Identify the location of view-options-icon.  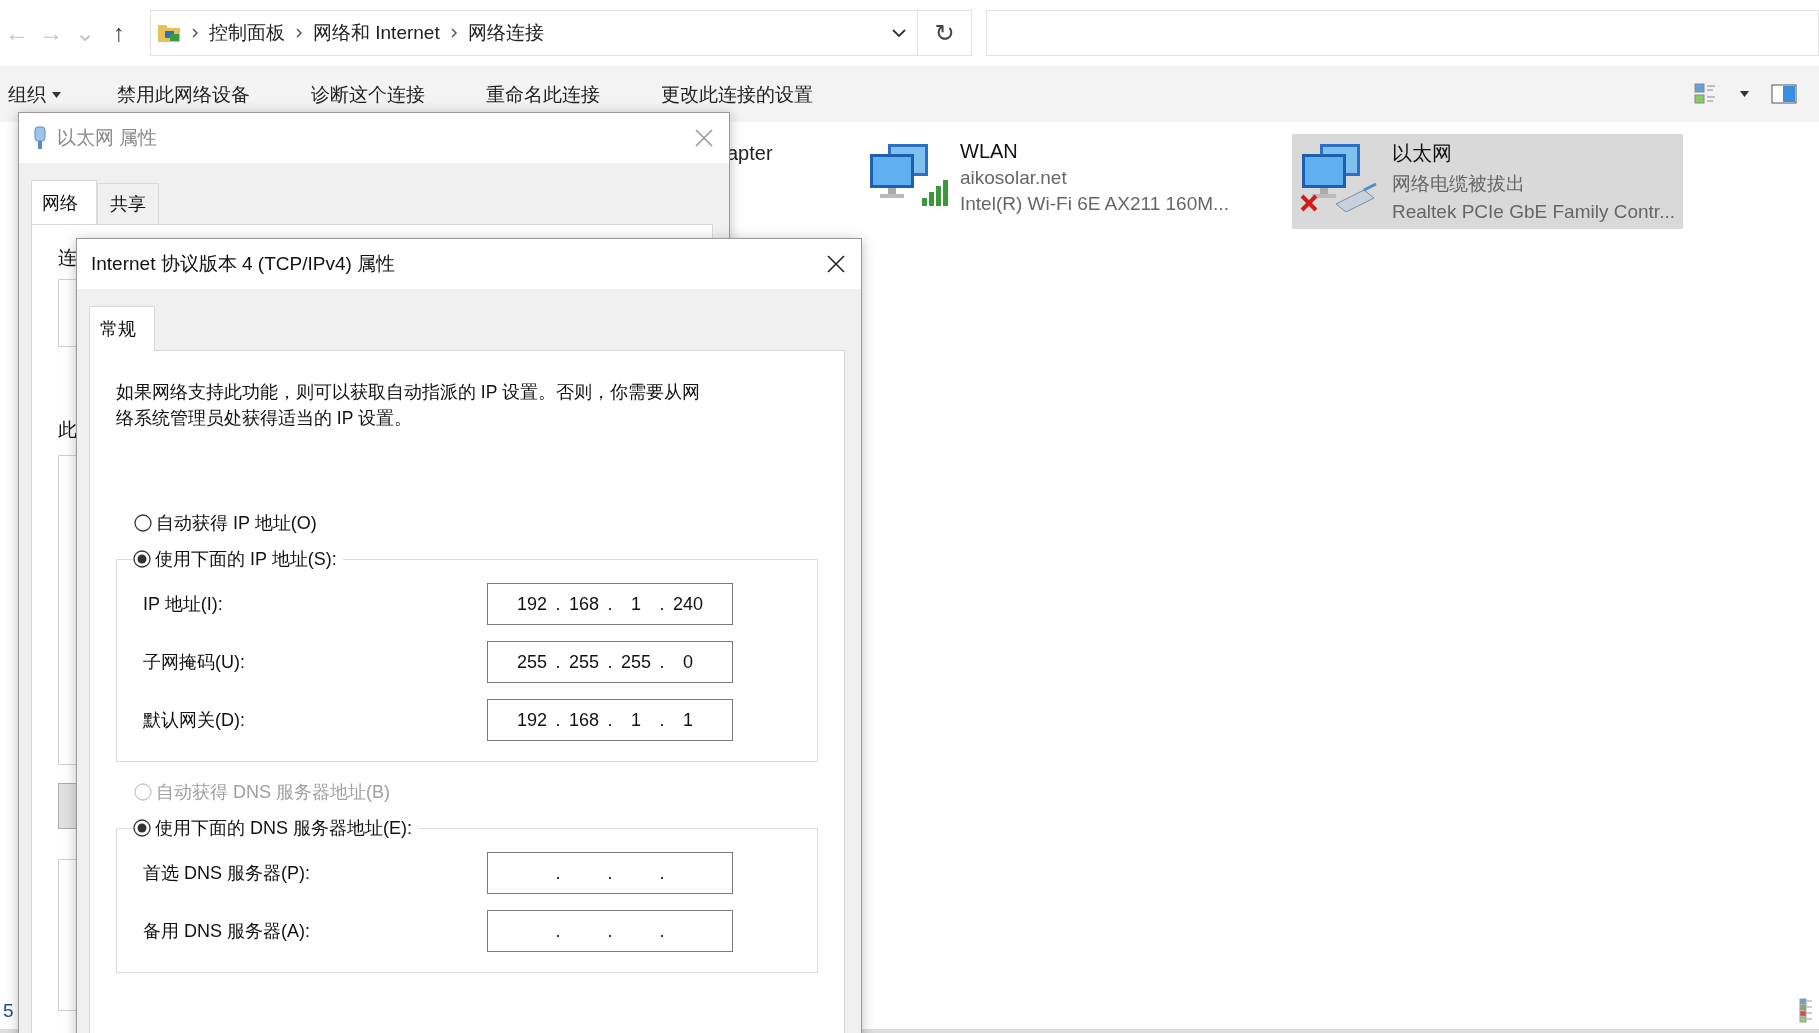
(1706, 94).